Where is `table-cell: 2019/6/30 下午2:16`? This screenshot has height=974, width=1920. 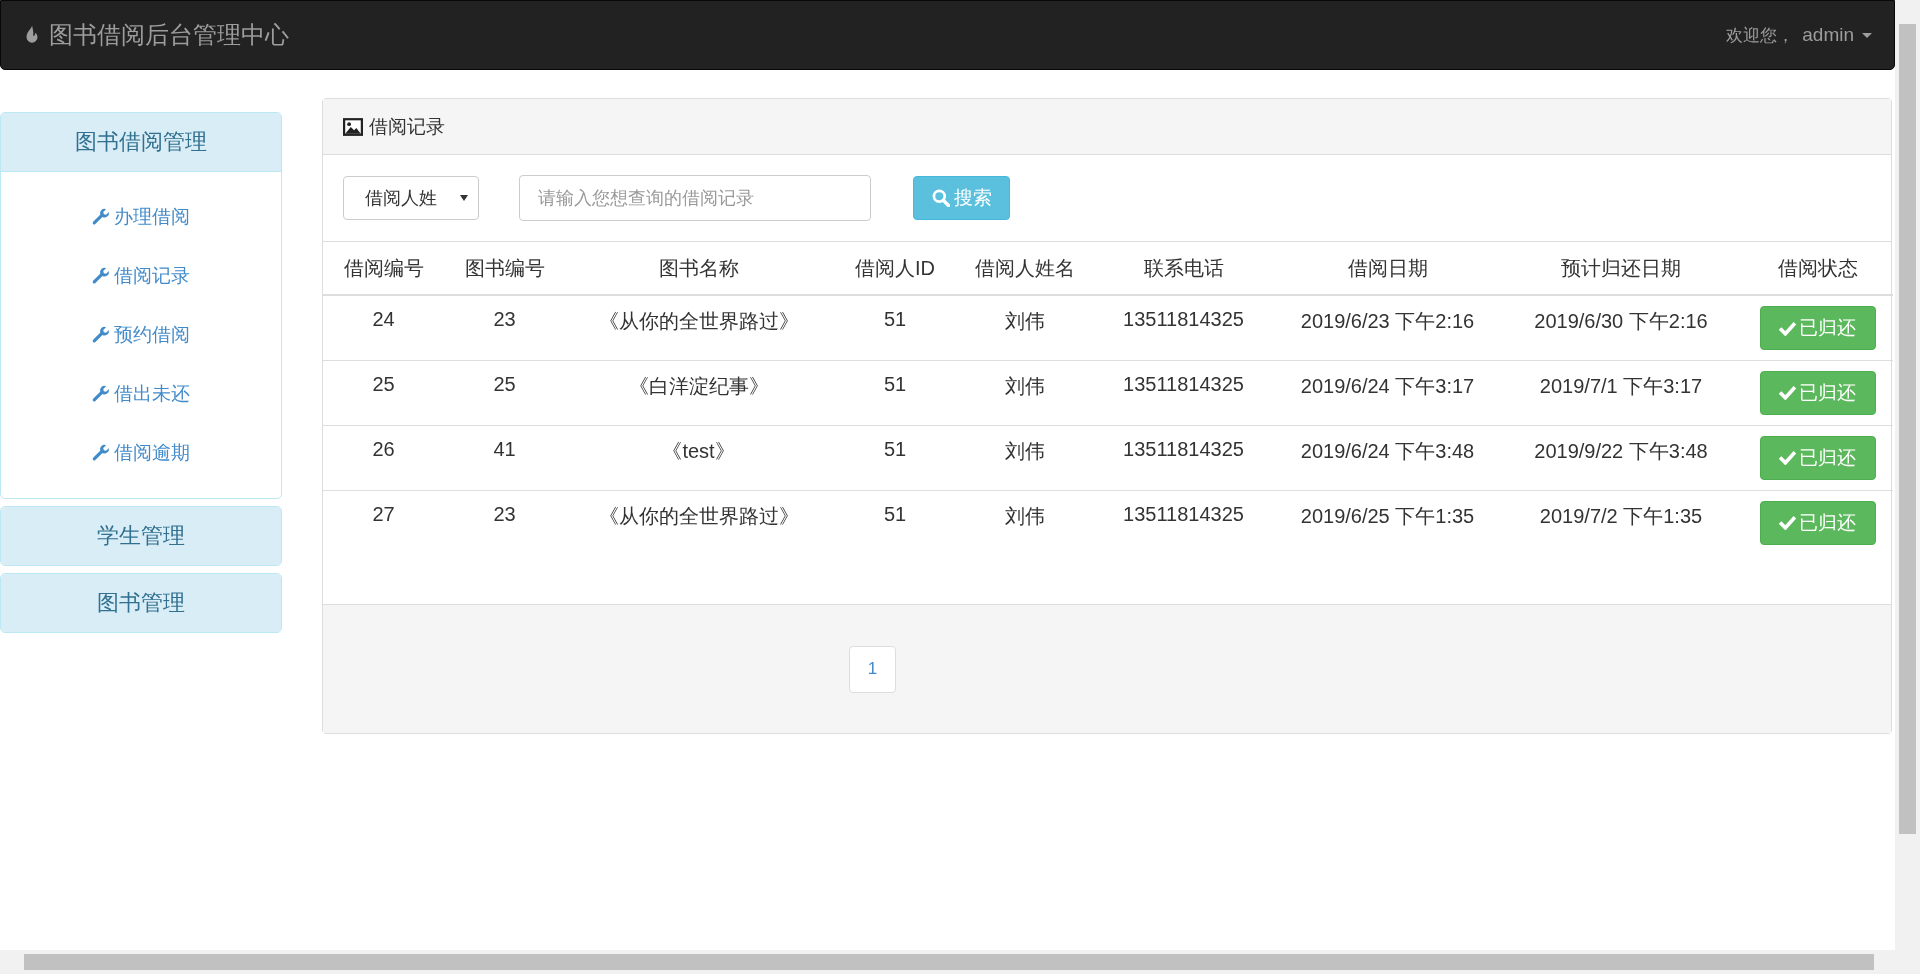
table-cell: 2019/6/30 下午2:16 is located at coordinates (1621, 321).